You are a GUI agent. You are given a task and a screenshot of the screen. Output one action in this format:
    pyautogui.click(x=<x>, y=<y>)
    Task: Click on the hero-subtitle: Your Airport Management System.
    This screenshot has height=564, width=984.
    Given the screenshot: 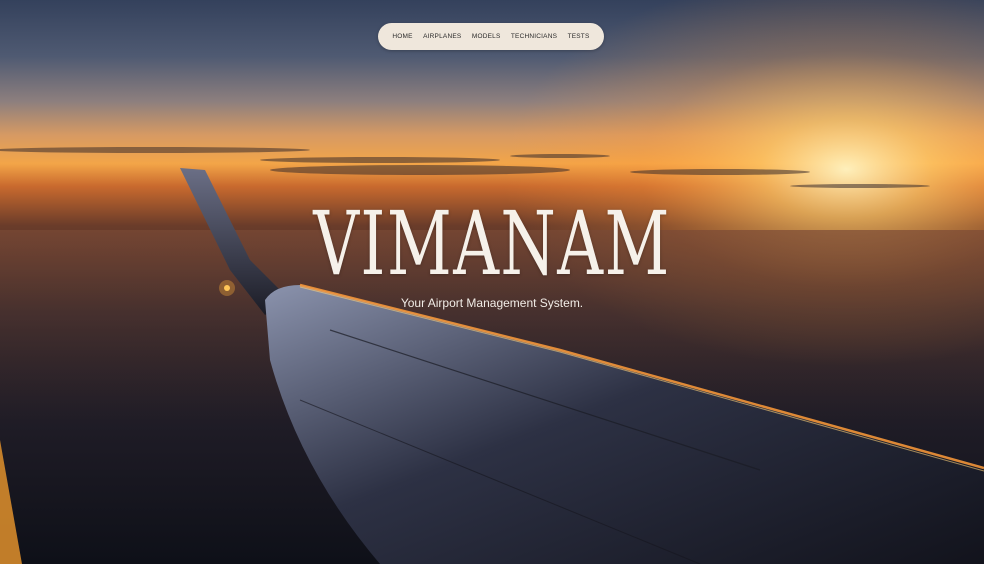 What is the action you would take?
    pyautogui.click(x=492, y=303)
    